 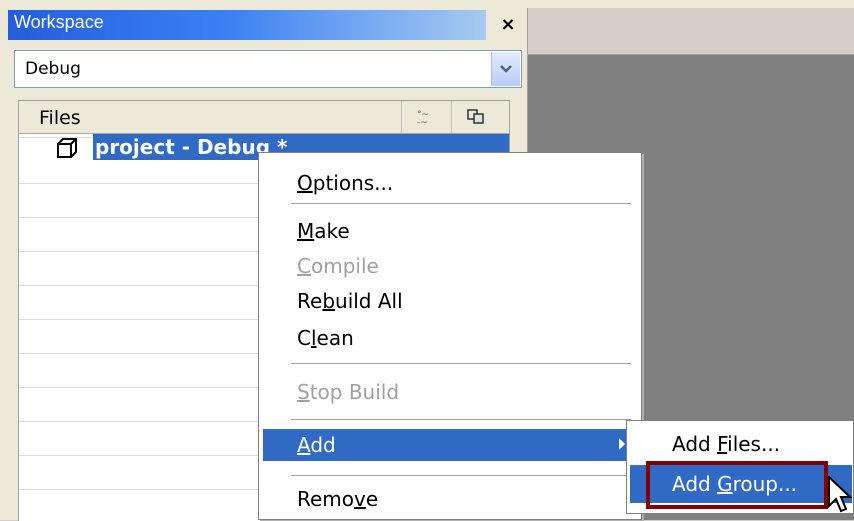 What do you see at coordinates (59, 22) in the screenshot?
I see `workspace-title: Workspace` at bounding box center [59, 22].